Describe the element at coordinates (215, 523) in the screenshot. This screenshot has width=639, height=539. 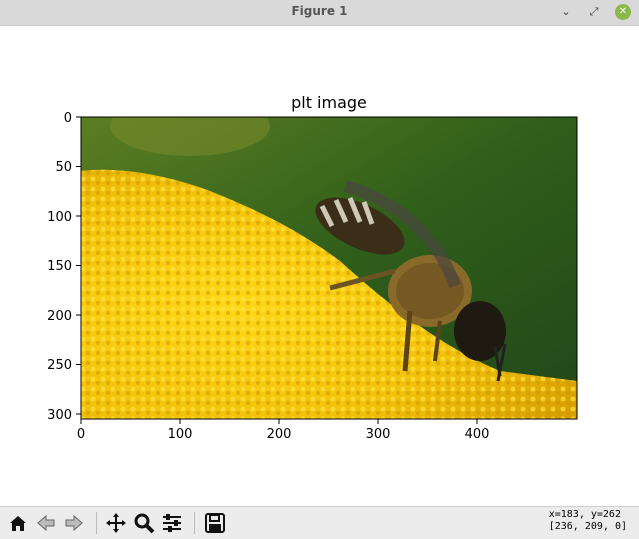
I see `save-icon` at that location.